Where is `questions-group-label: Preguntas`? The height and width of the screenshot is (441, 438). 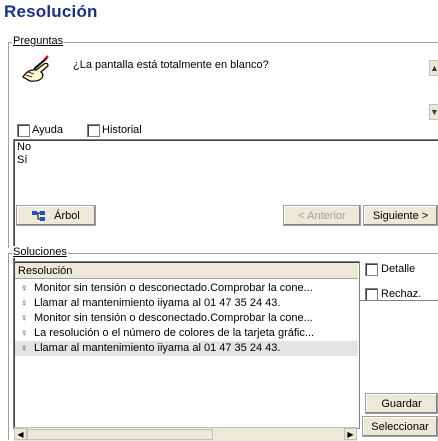 questions-group-label: Preguntas is located at coordinates (38, 41).